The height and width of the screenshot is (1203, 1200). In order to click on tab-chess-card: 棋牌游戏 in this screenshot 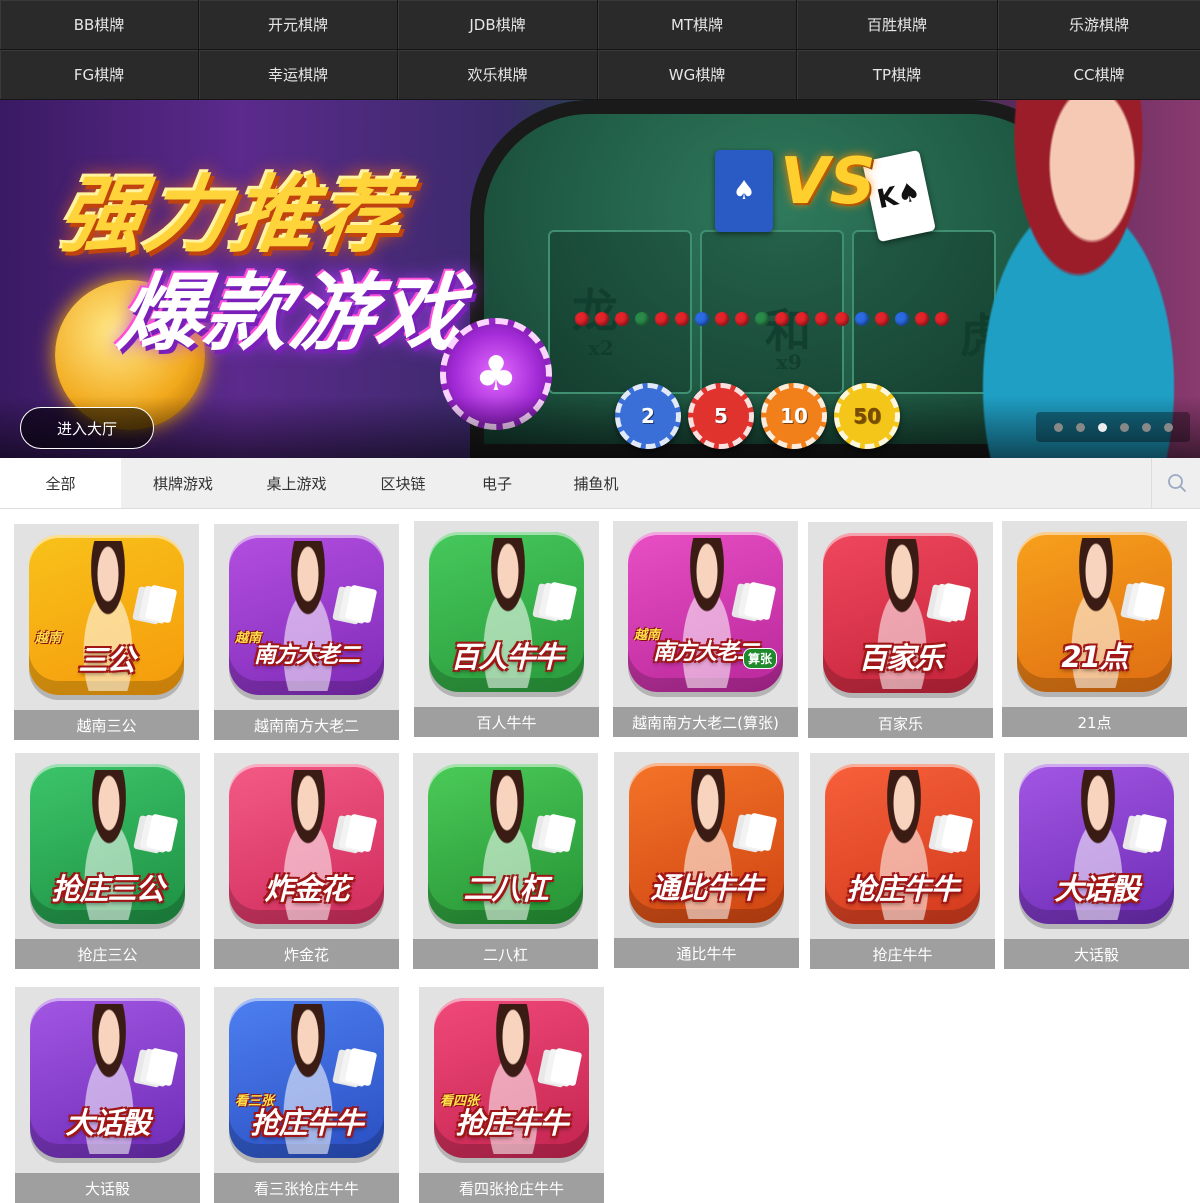, I will do `click(183, 483)`.